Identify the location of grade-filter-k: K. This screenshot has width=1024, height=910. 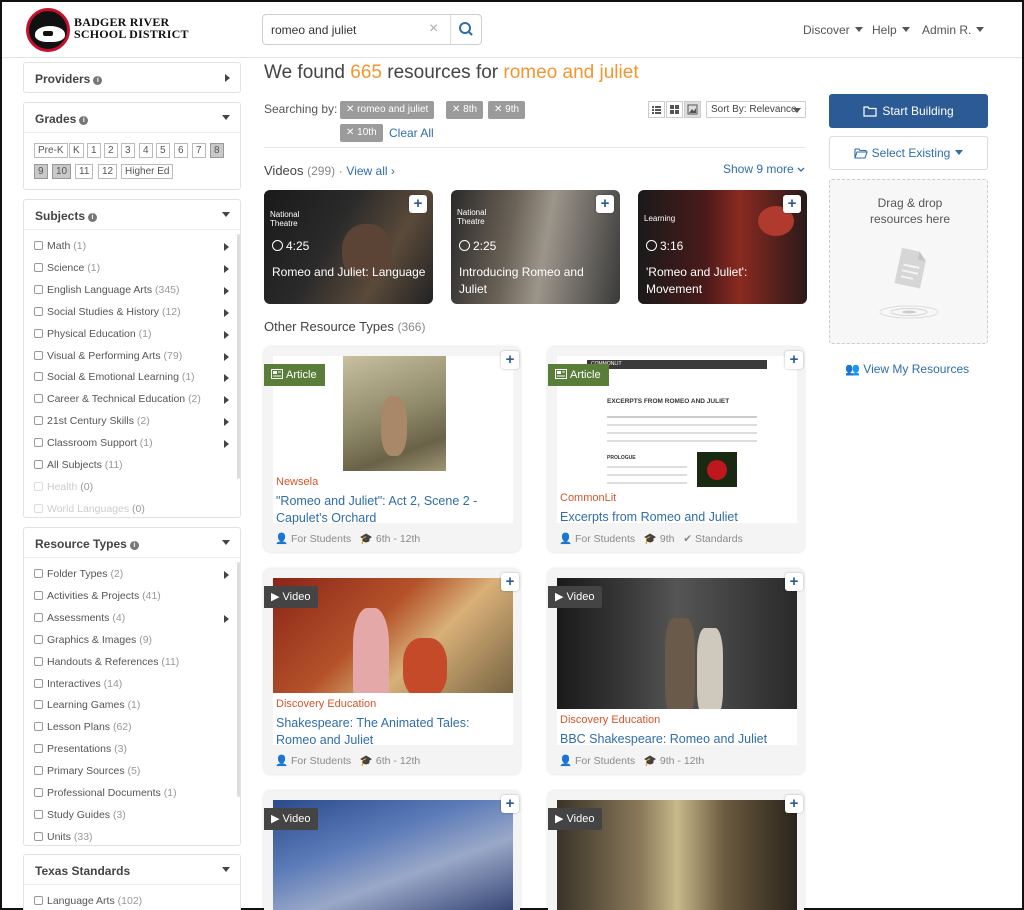
(76, 150).